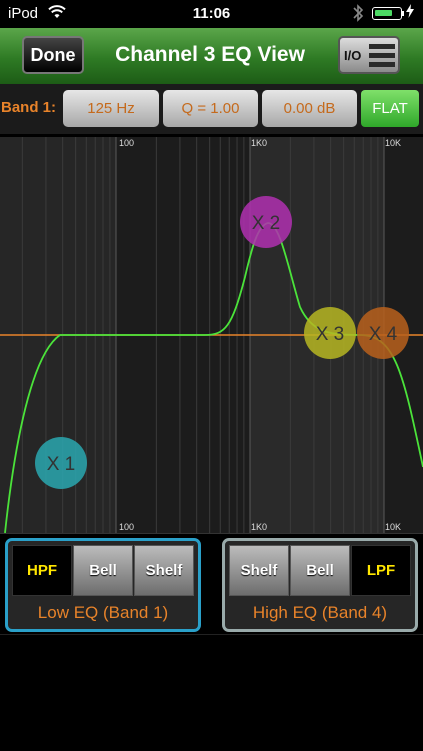 The height and width of the screenshot is (751, 423). What do you see at coordinates (29, 107) in the screenshot?
I see `band-label: Band 1:` at bounding box center [29, 107].